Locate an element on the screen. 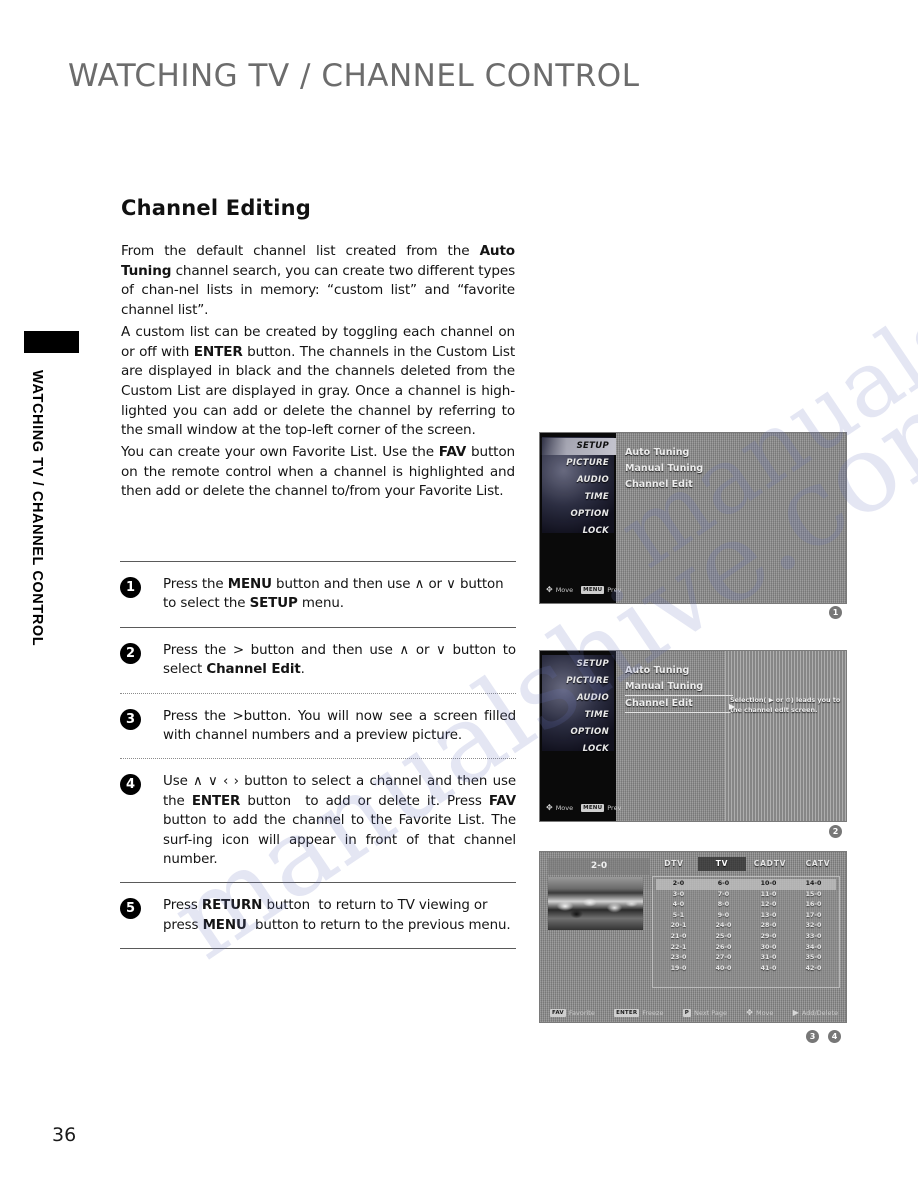 The width and height of the screenshot is (918, 1188). channel-grid-row: 4-0 8-0 12-0 16-0 is located at coordinates (746, 905).